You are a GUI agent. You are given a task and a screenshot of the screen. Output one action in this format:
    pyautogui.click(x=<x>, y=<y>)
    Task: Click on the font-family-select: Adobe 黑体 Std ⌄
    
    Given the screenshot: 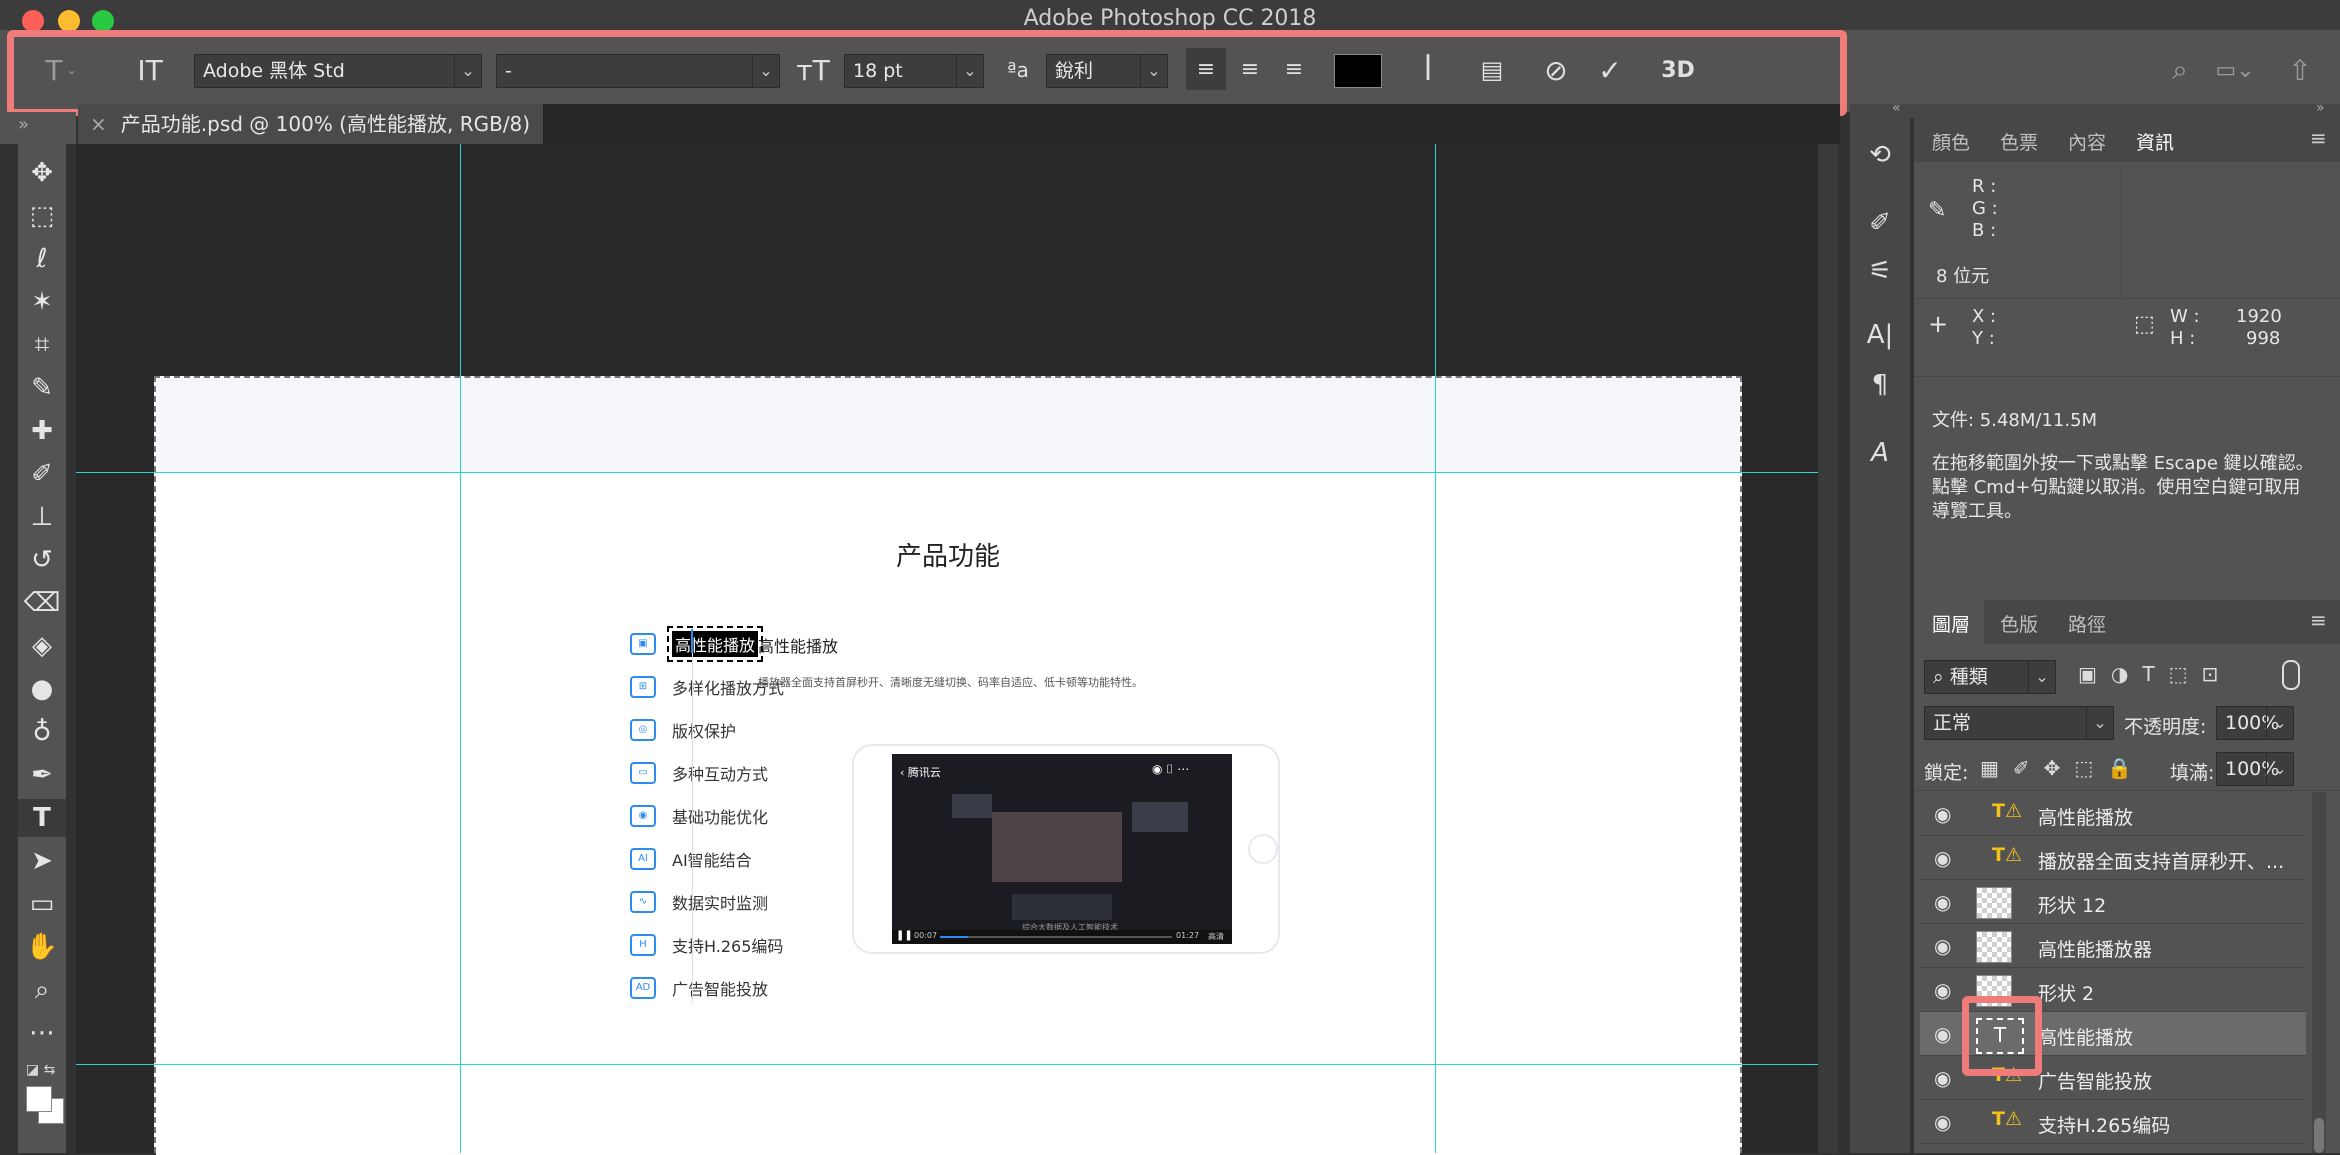 What is the action you would take?
    pyautogui.click(x=338, y=71)
    